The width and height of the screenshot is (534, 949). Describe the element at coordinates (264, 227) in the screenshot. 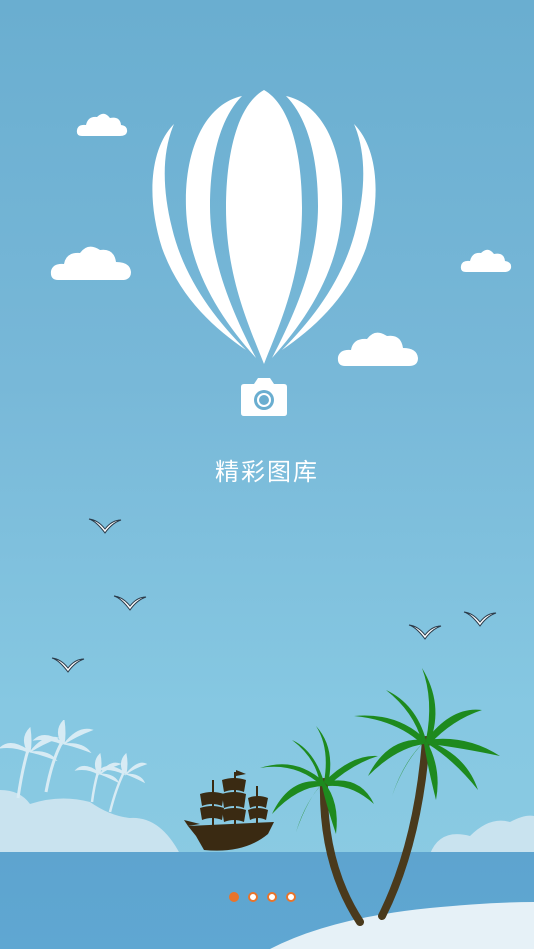

I see `balloon-logo-icon` at that location.